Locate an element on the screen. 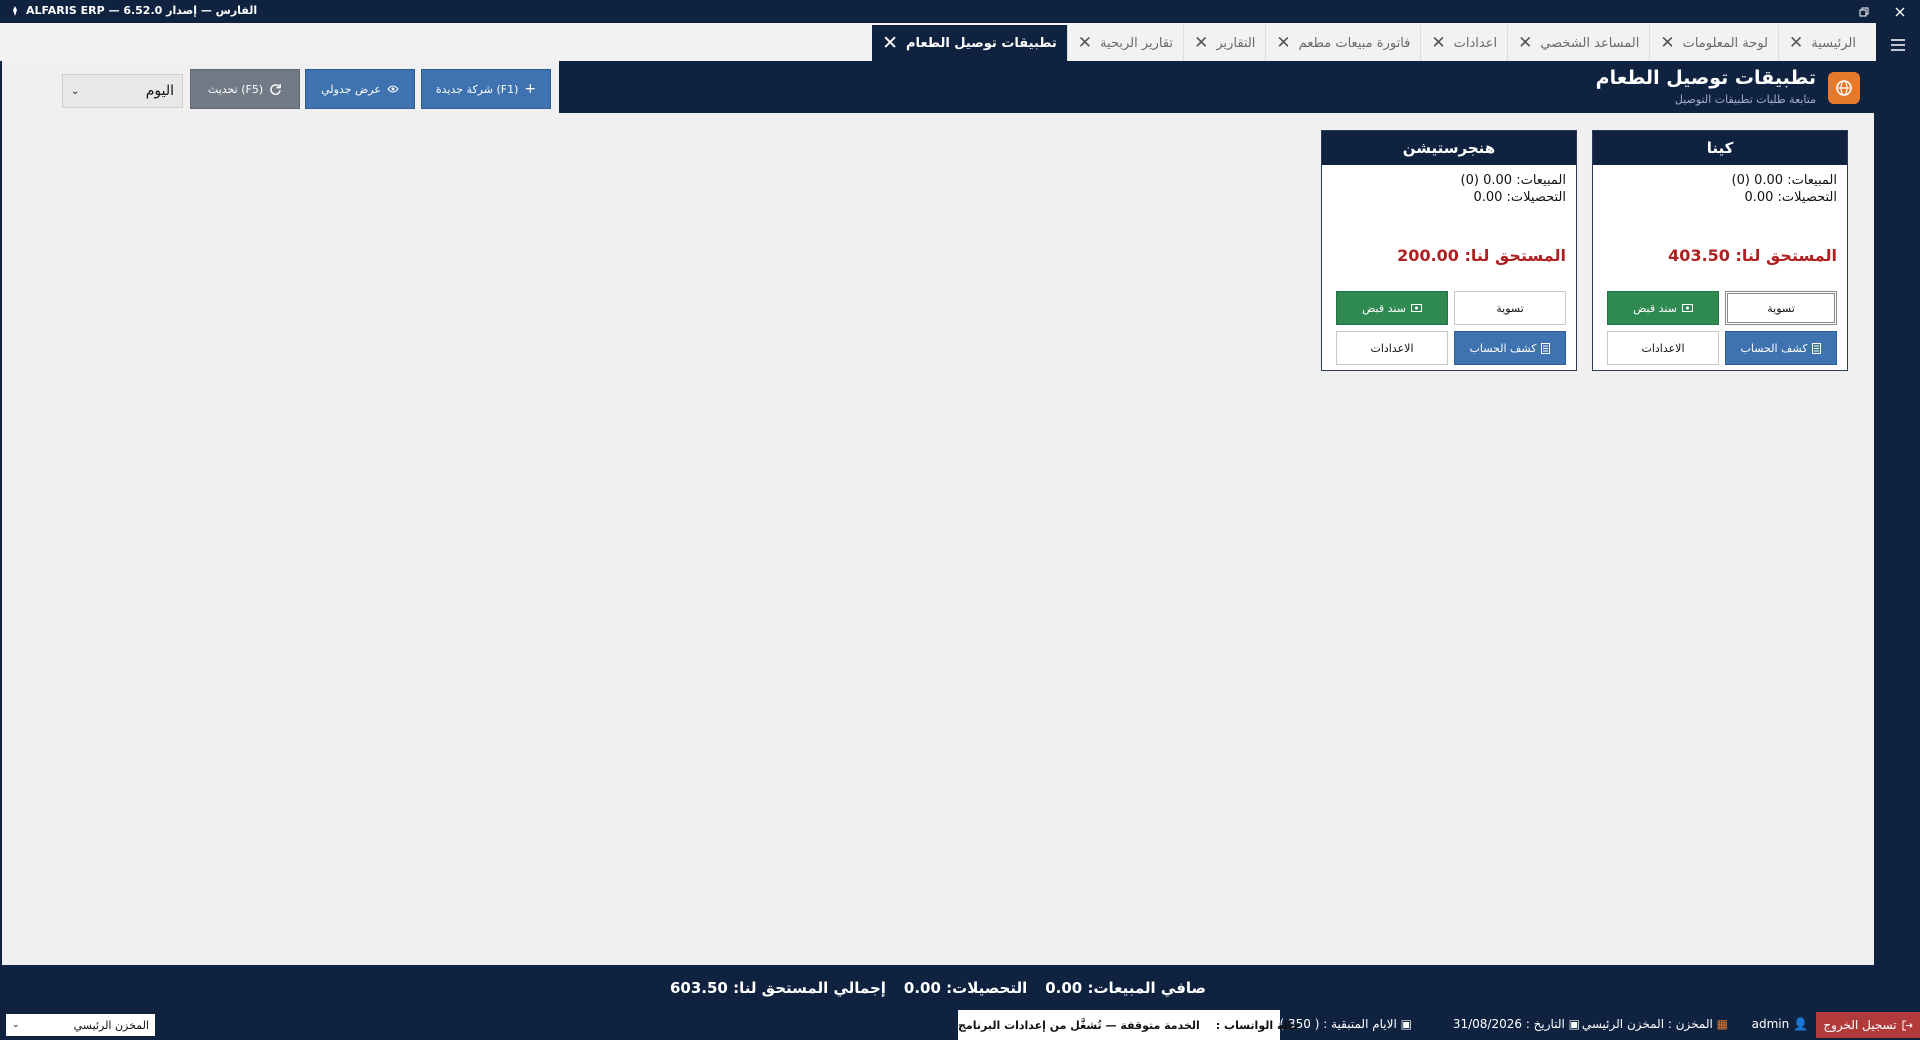 The width and height of the screenshot is (1920, 1040). status-warehouse: ▦ المخزن : المخزن الرئيسي is located at coordinates (1655, 1024).